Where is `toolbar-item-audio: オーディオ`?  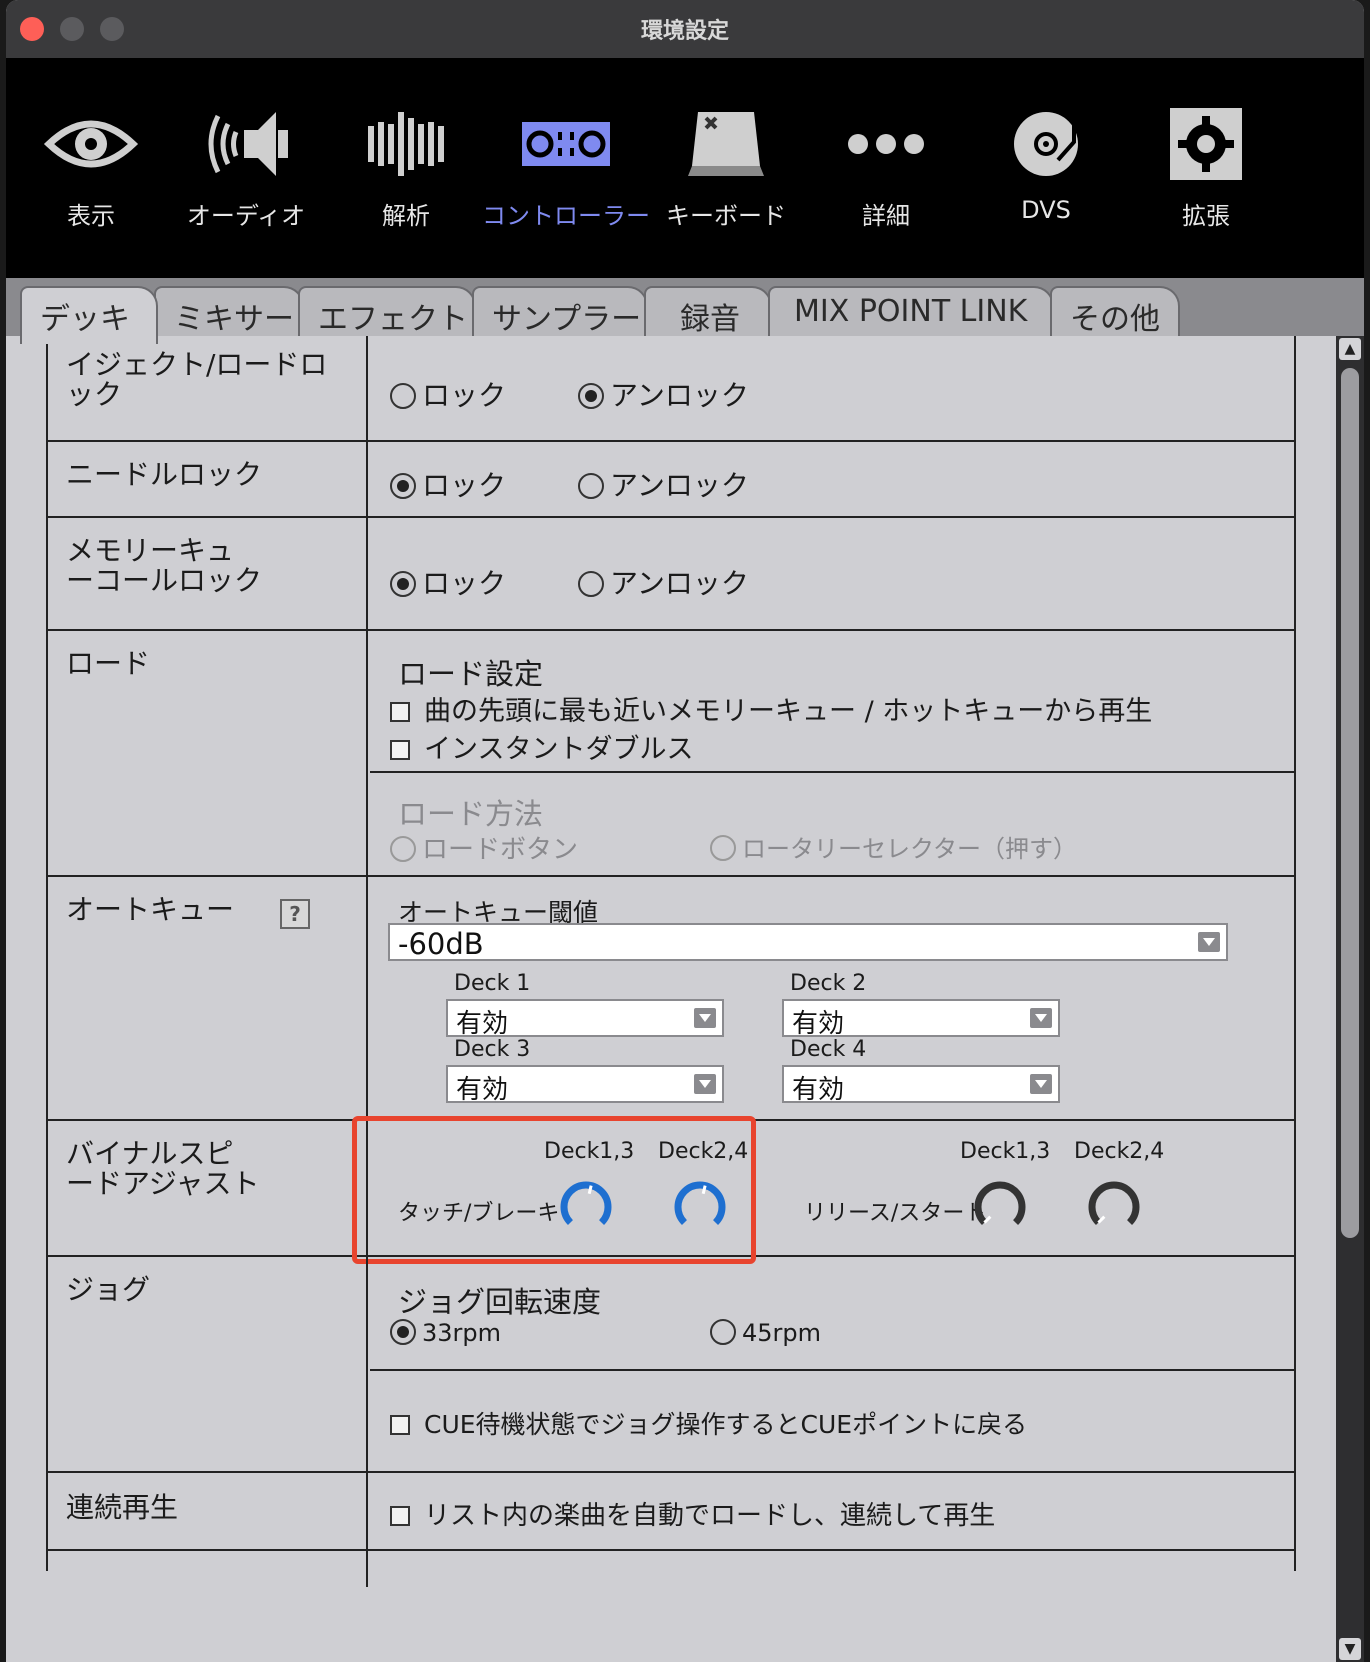
toolbar-item-audio: オーディオ is located at coordinates (246, 168).